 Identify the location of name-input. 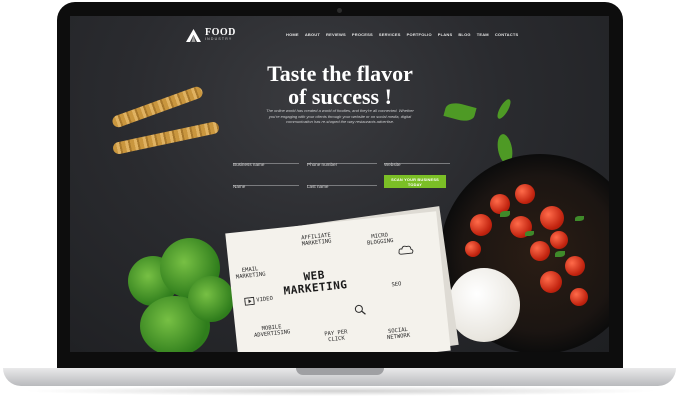
(266, 186).